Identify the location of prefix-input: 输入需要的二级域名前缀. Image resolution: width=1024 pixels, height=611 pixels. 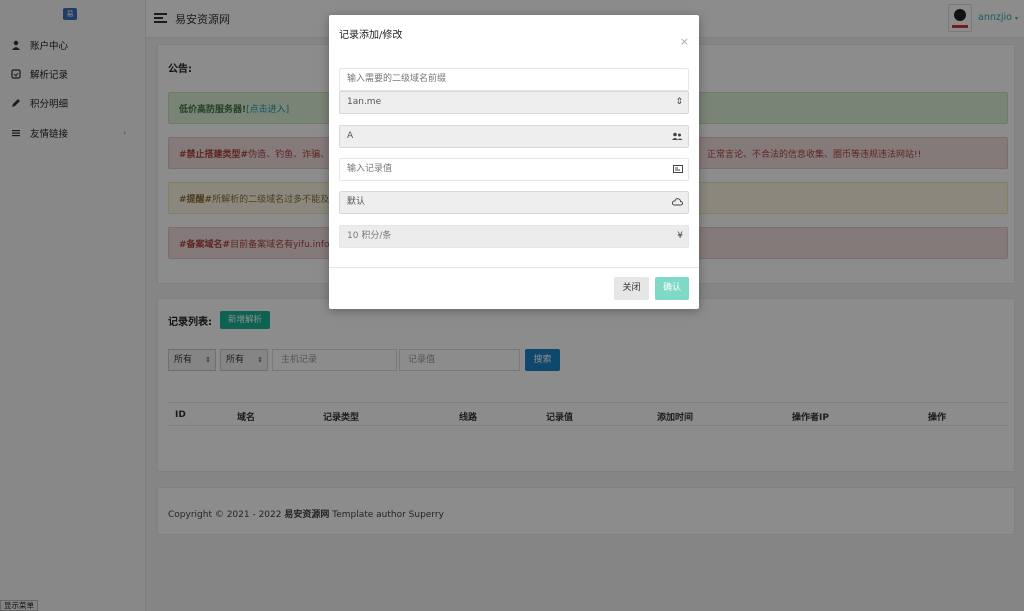
(514, 79).